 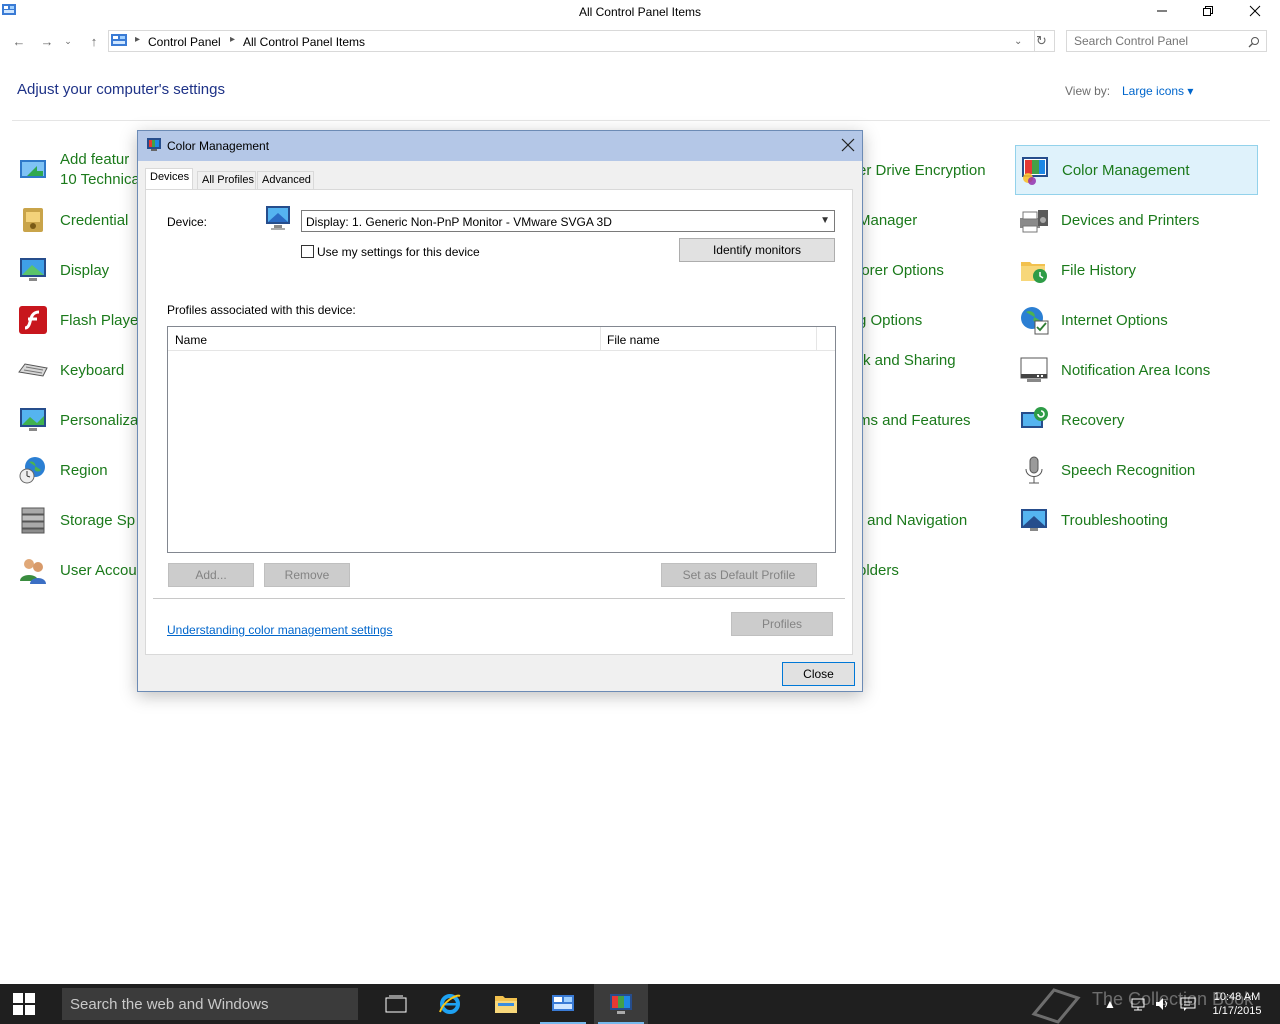 I want to click on cp-item-label: Region, so click(x=84, y=470).